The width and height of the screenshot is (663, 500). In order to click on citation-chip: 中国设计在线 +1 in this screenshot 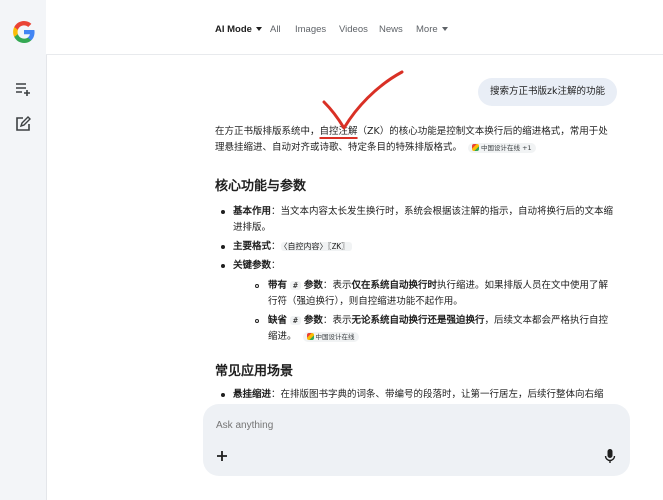, I will do `click(502, 147)`.